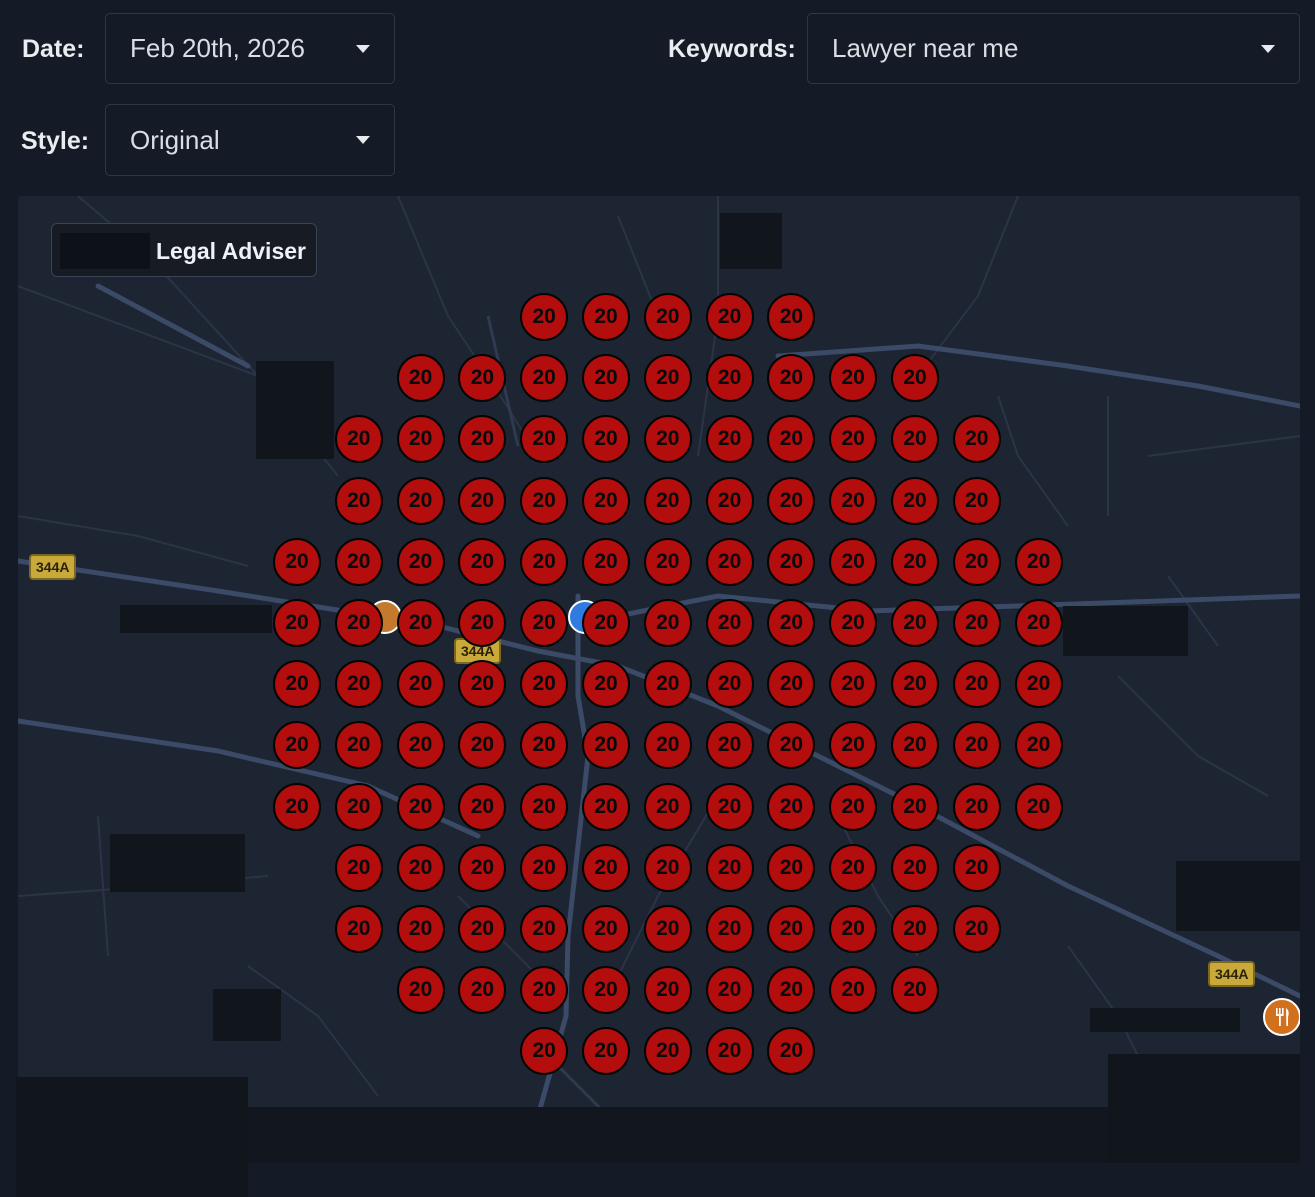 The width and height of the screenshot is (1315, 1197). What do you see at coordinates (250, 48) in the screenshot?
I see `date-select: Feb 20th, 2026` at bounding box center [250, 48].